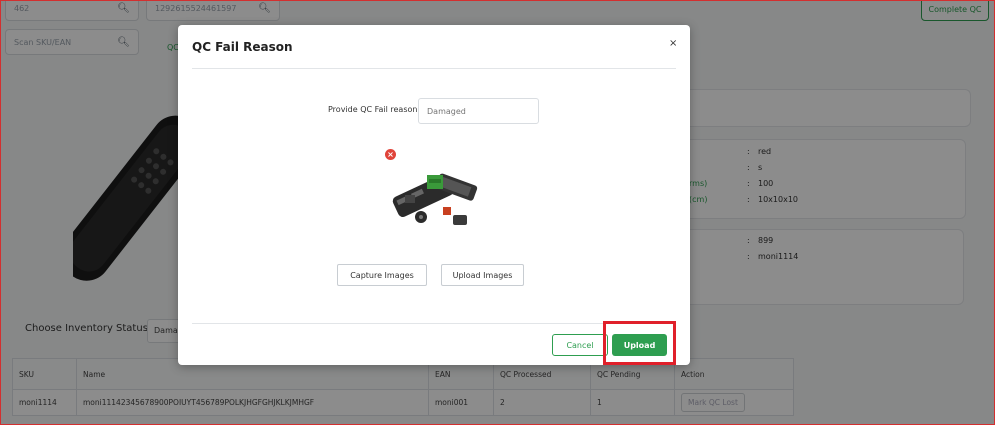  I want to click on modal-divider, so click(434, 68).